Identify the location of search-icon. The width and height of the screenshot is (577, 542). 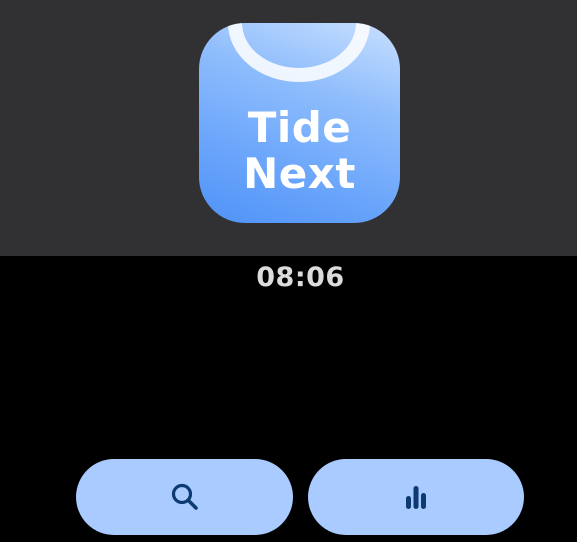
(184, 496).